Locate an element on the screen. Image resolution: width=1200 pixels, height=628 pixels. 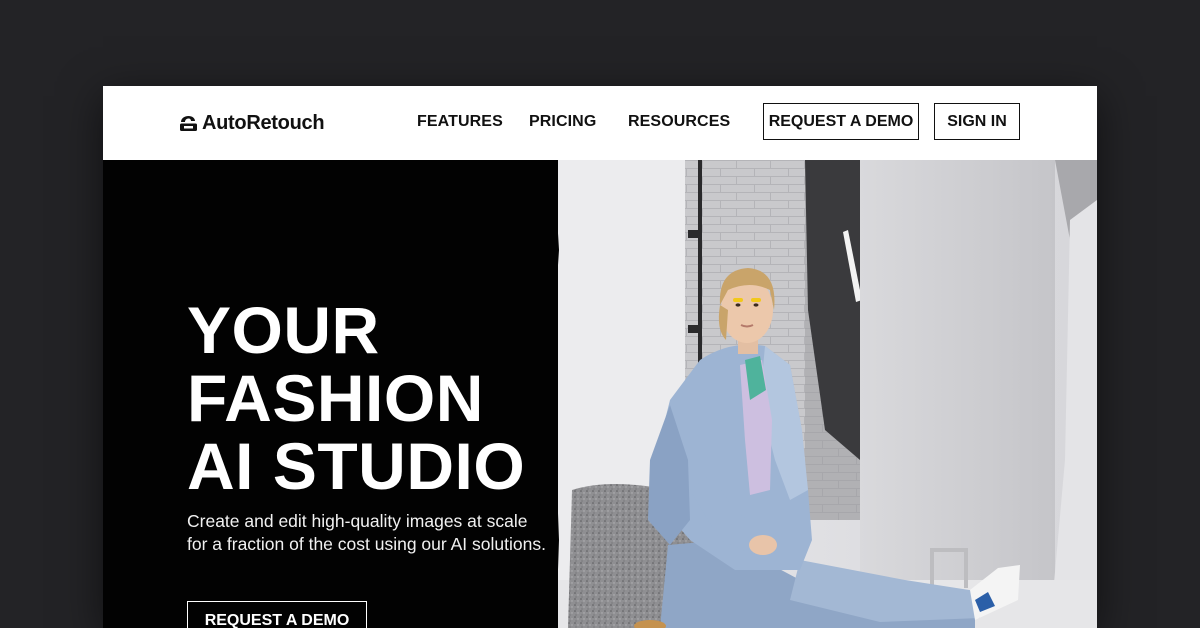
hero-headline: YOUR FASHION AI STUDIO is located at coordinates (356, 398).